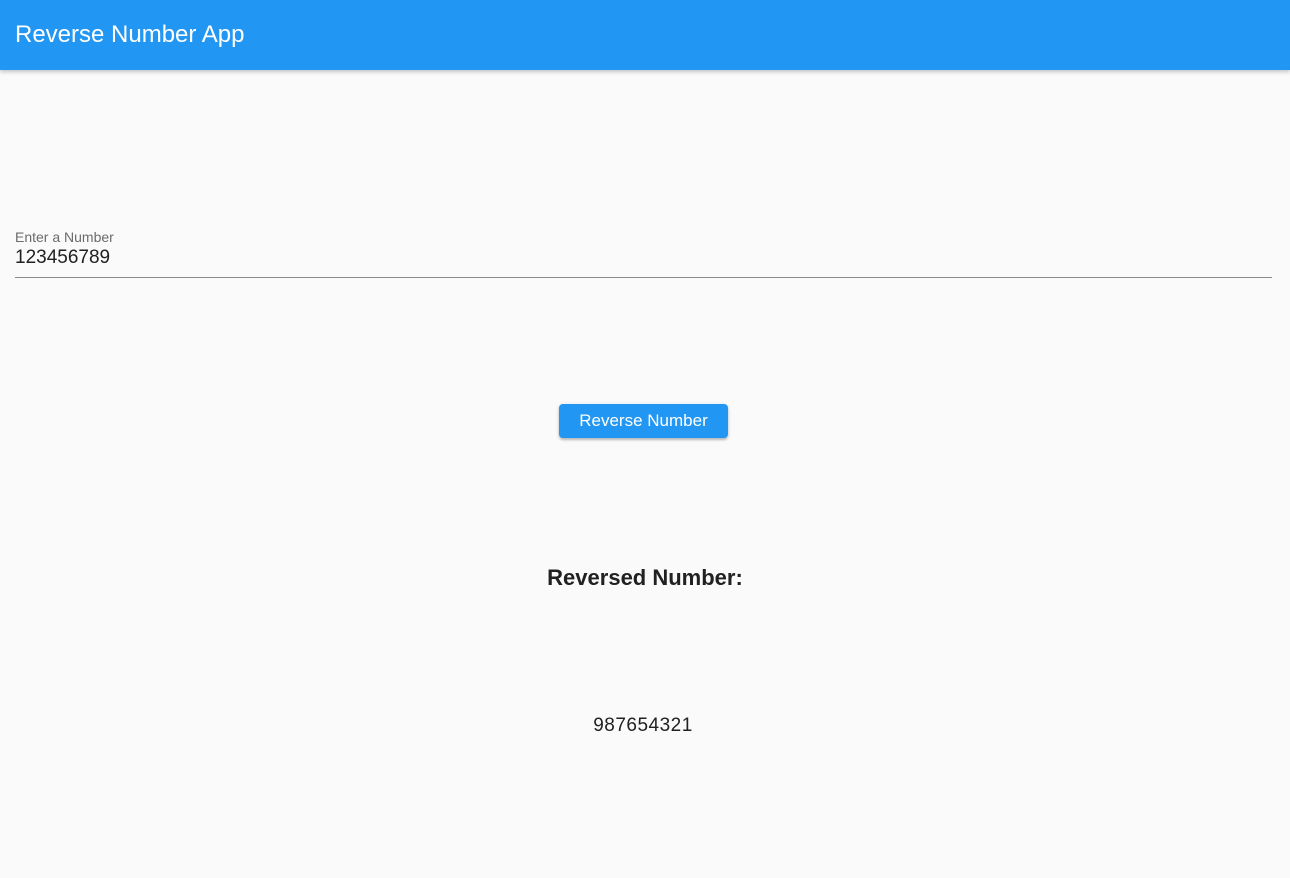  I want to click on number-input, so click(643, 258).